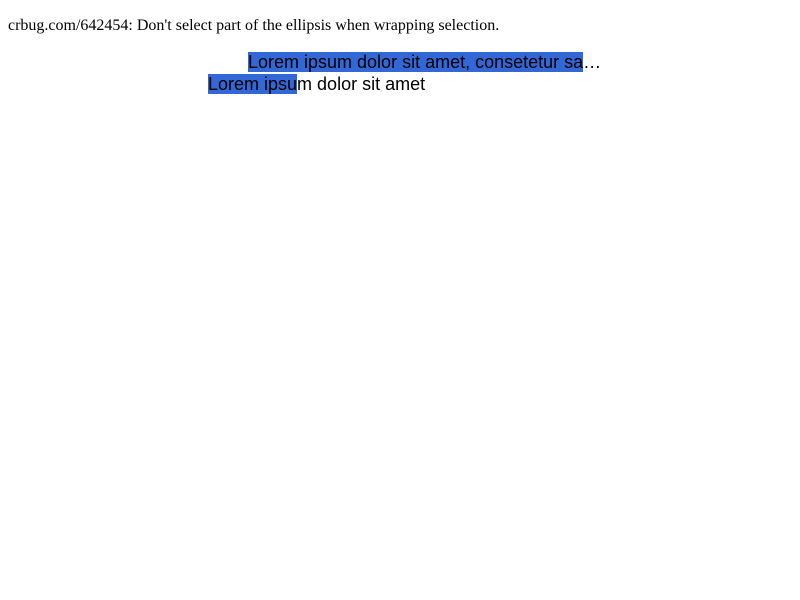 This screenshot has width=800, height=600. I want to click on wrapped-text-line: Lorem ipsum dolor sit amet, so click(316, 84).